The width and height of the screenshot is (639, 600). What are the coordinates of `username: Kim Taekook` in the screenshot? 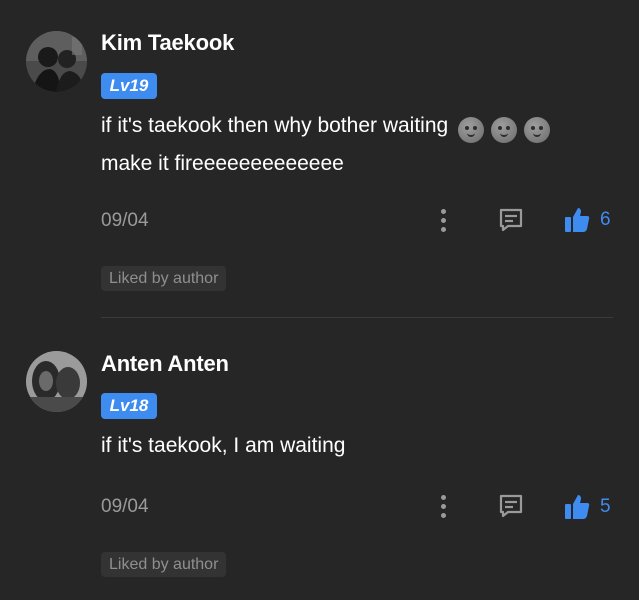 It's located at (167, 43).